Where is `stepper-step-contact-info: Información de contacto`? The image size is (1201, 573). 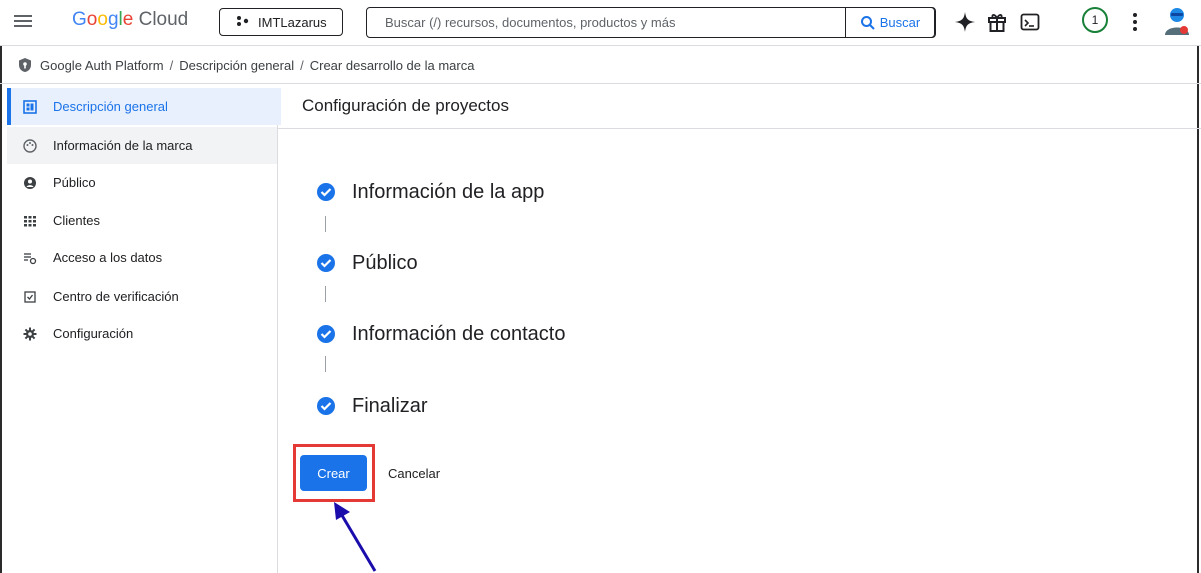
stepper-step-contact-info: Información de contacto is located at coordinates (440, 334).